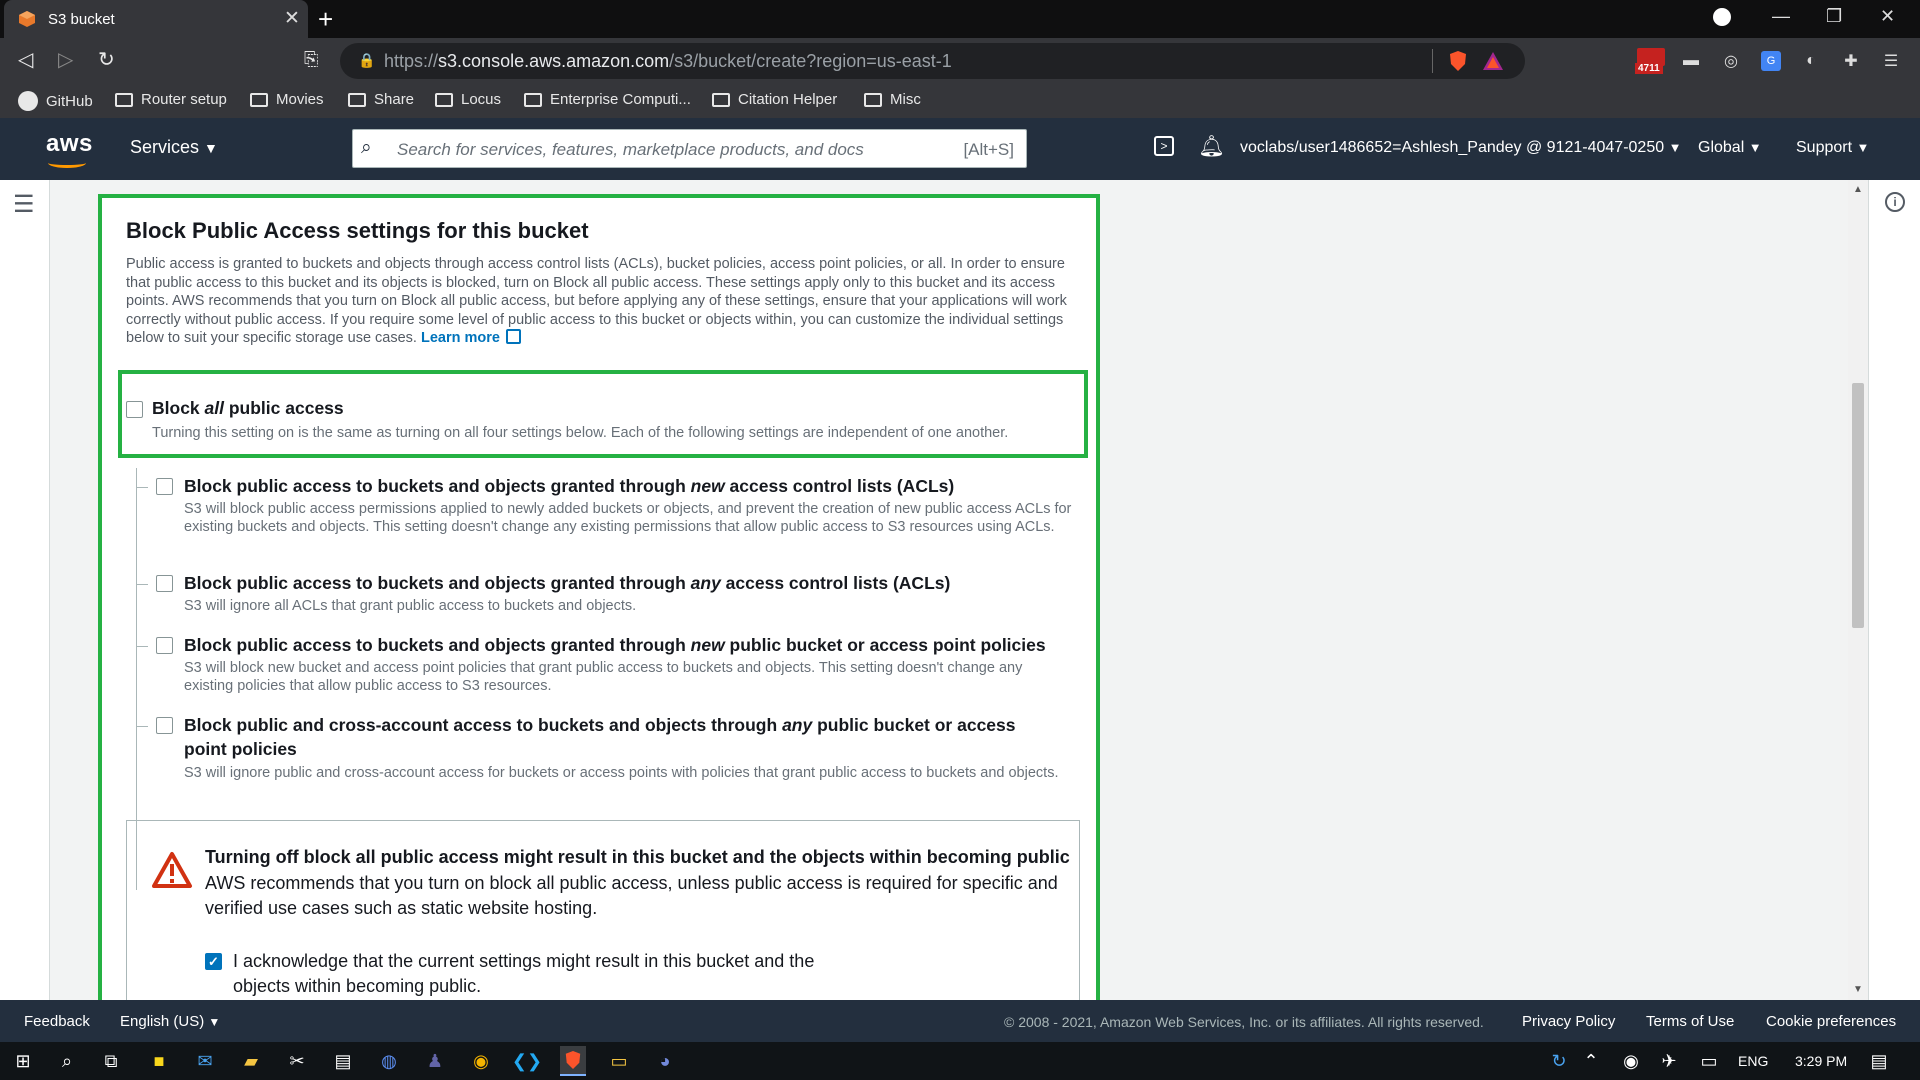 This screenshot has height=1080, width=1920. I want to click on left-side-rail: ☰, so click(25, 590).